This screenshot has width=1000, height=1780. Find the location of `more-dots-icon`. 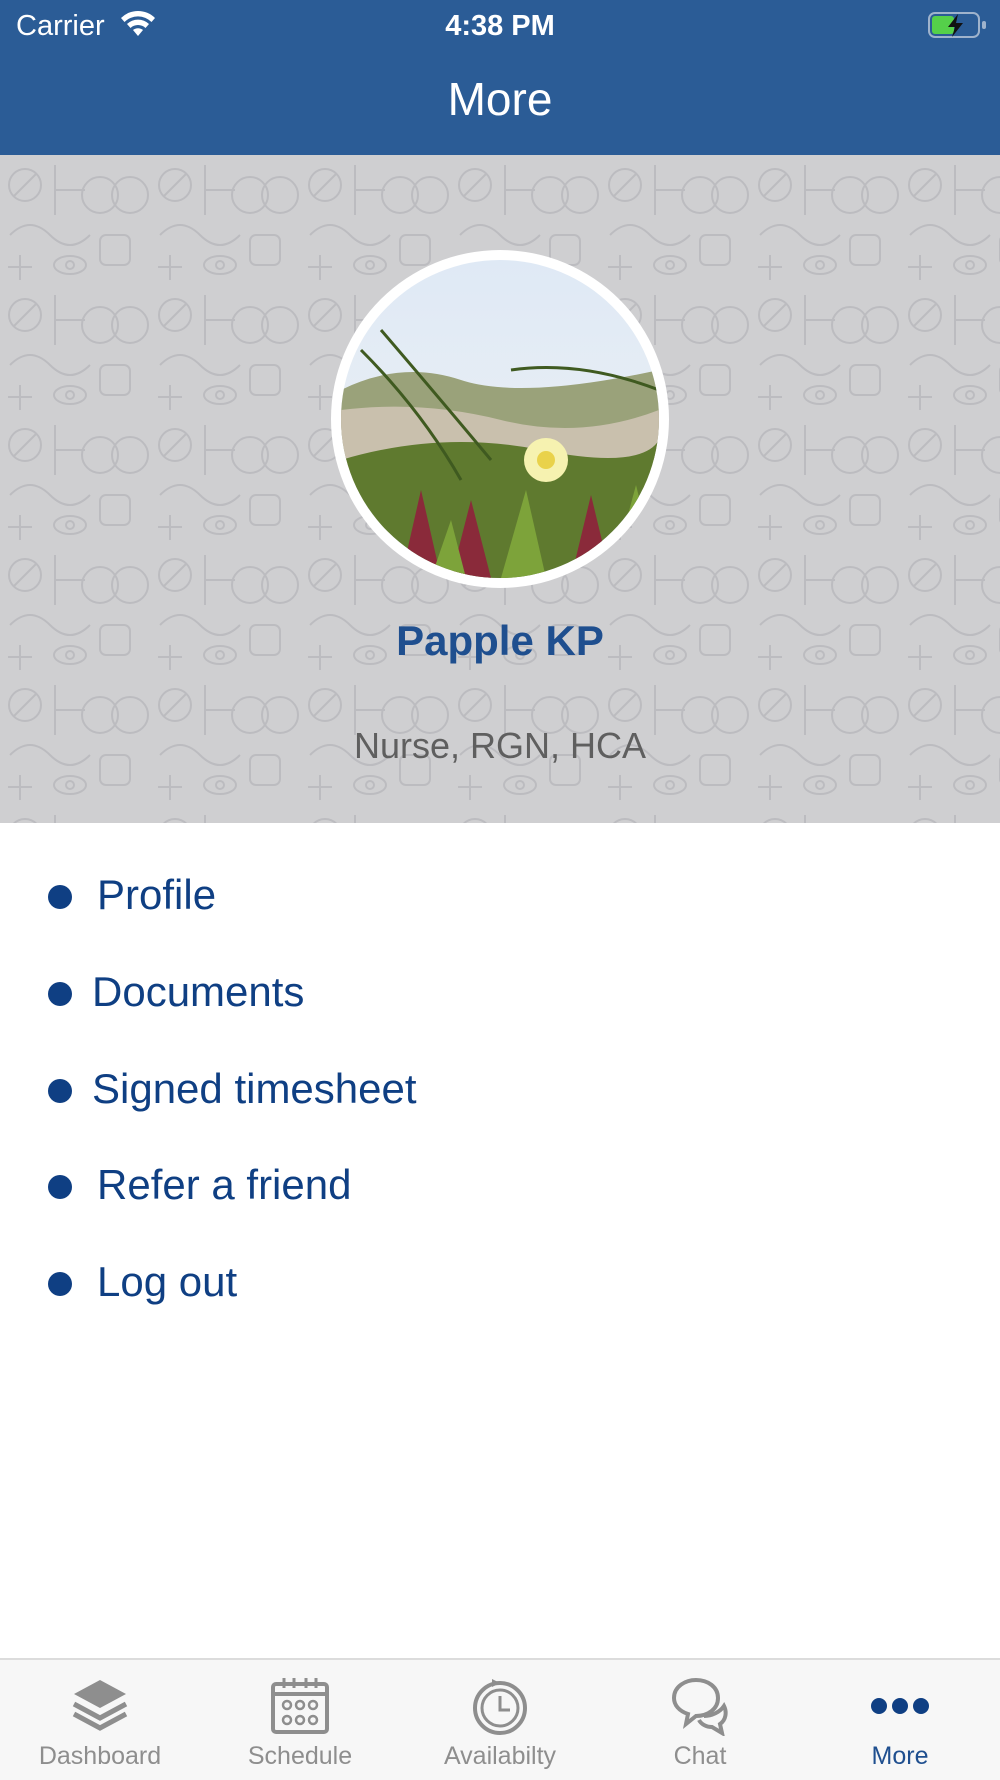

more-dots-icon is located at coordinates (900, 1706).